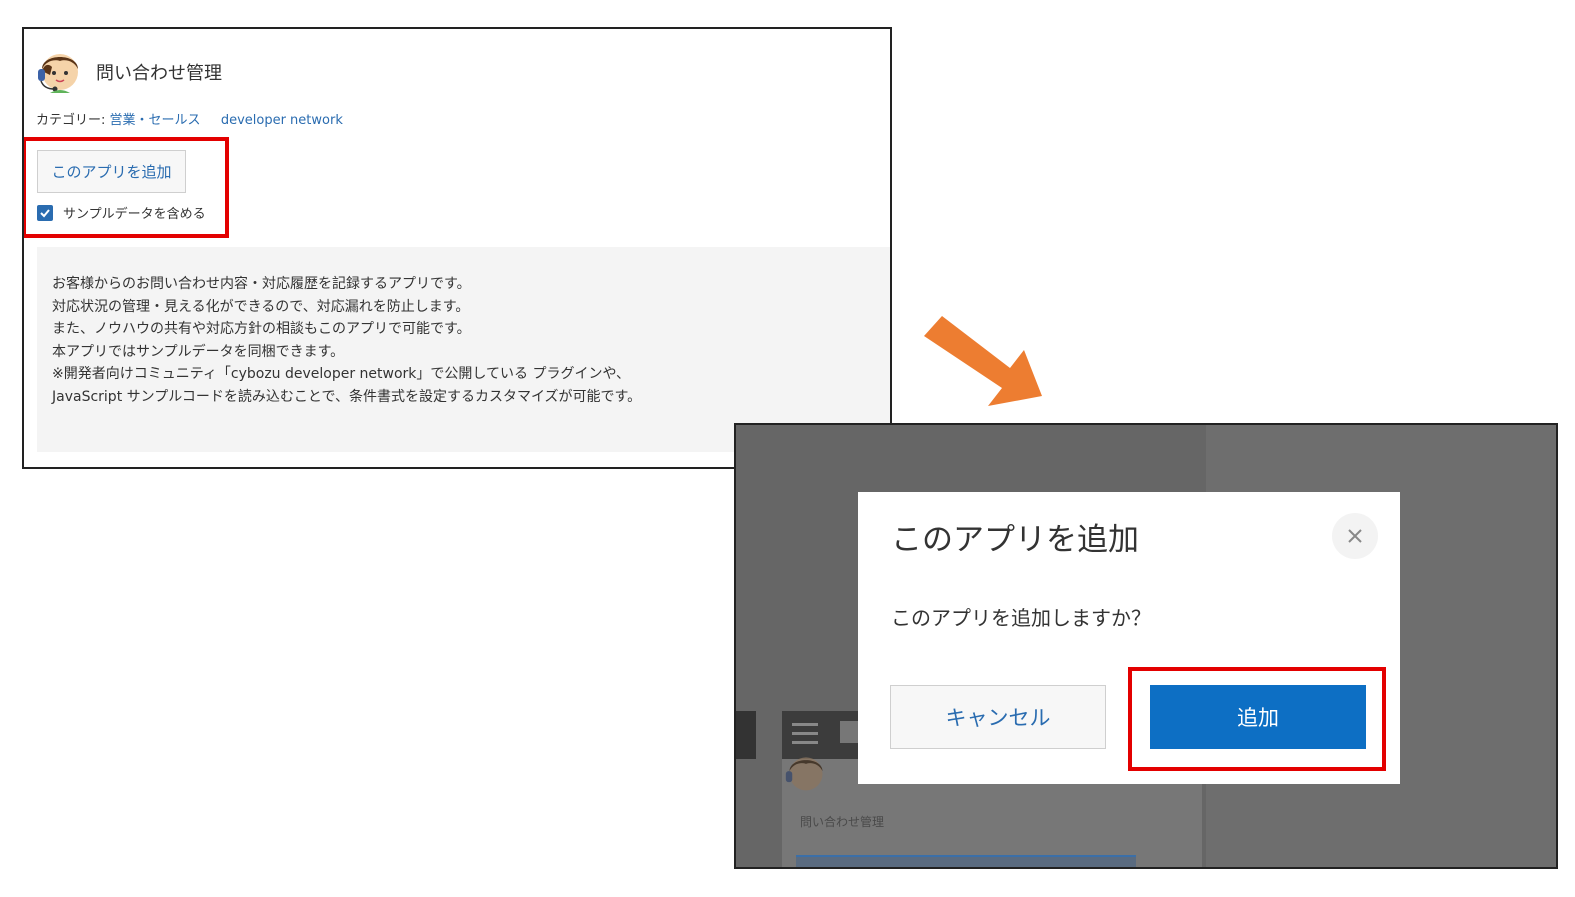 This screenshot has height=897, width=1575. Describe the element at coordinates (1015, 540) in the screenshot. I see `dialog-title: このアプリを追加` at that location.